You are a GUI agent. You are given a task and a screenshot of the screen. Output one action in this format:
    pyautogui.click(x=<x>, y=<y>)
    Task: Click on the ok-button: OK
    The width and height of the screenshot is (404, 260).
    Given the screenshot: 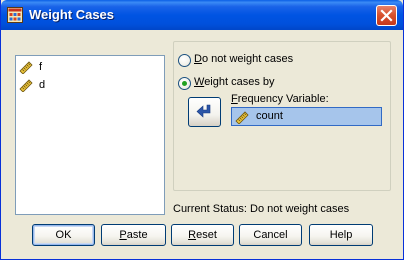 What is the action you would take?
    pyautogui.click(x=63, y=235)
    